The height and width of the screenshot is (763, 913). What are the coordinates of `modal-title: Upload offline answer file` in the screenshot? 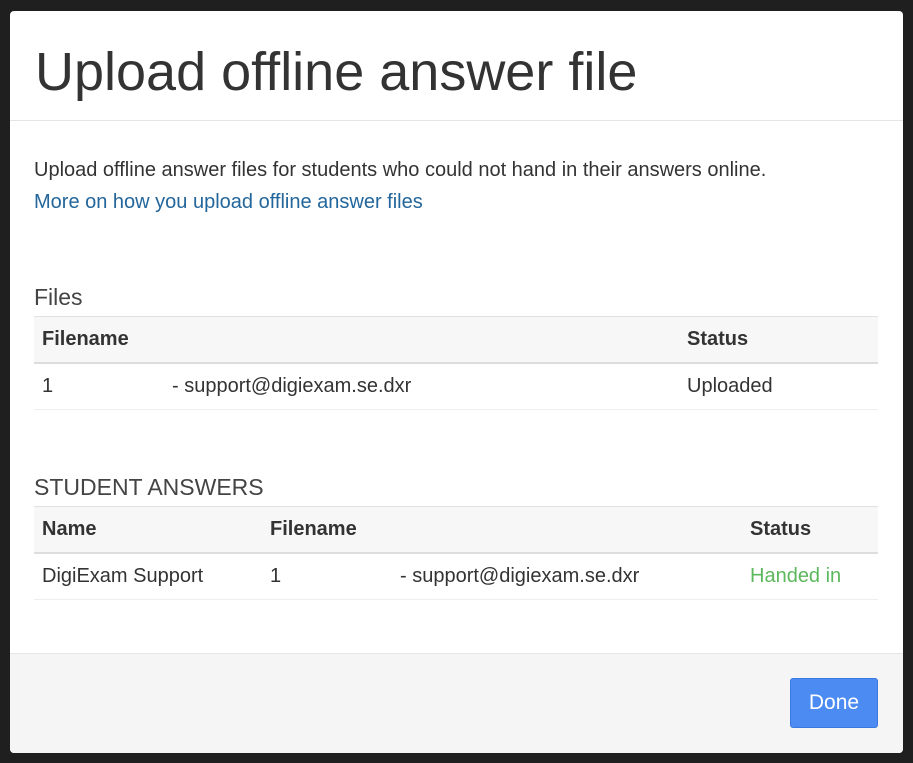 It's located at (336, 72).